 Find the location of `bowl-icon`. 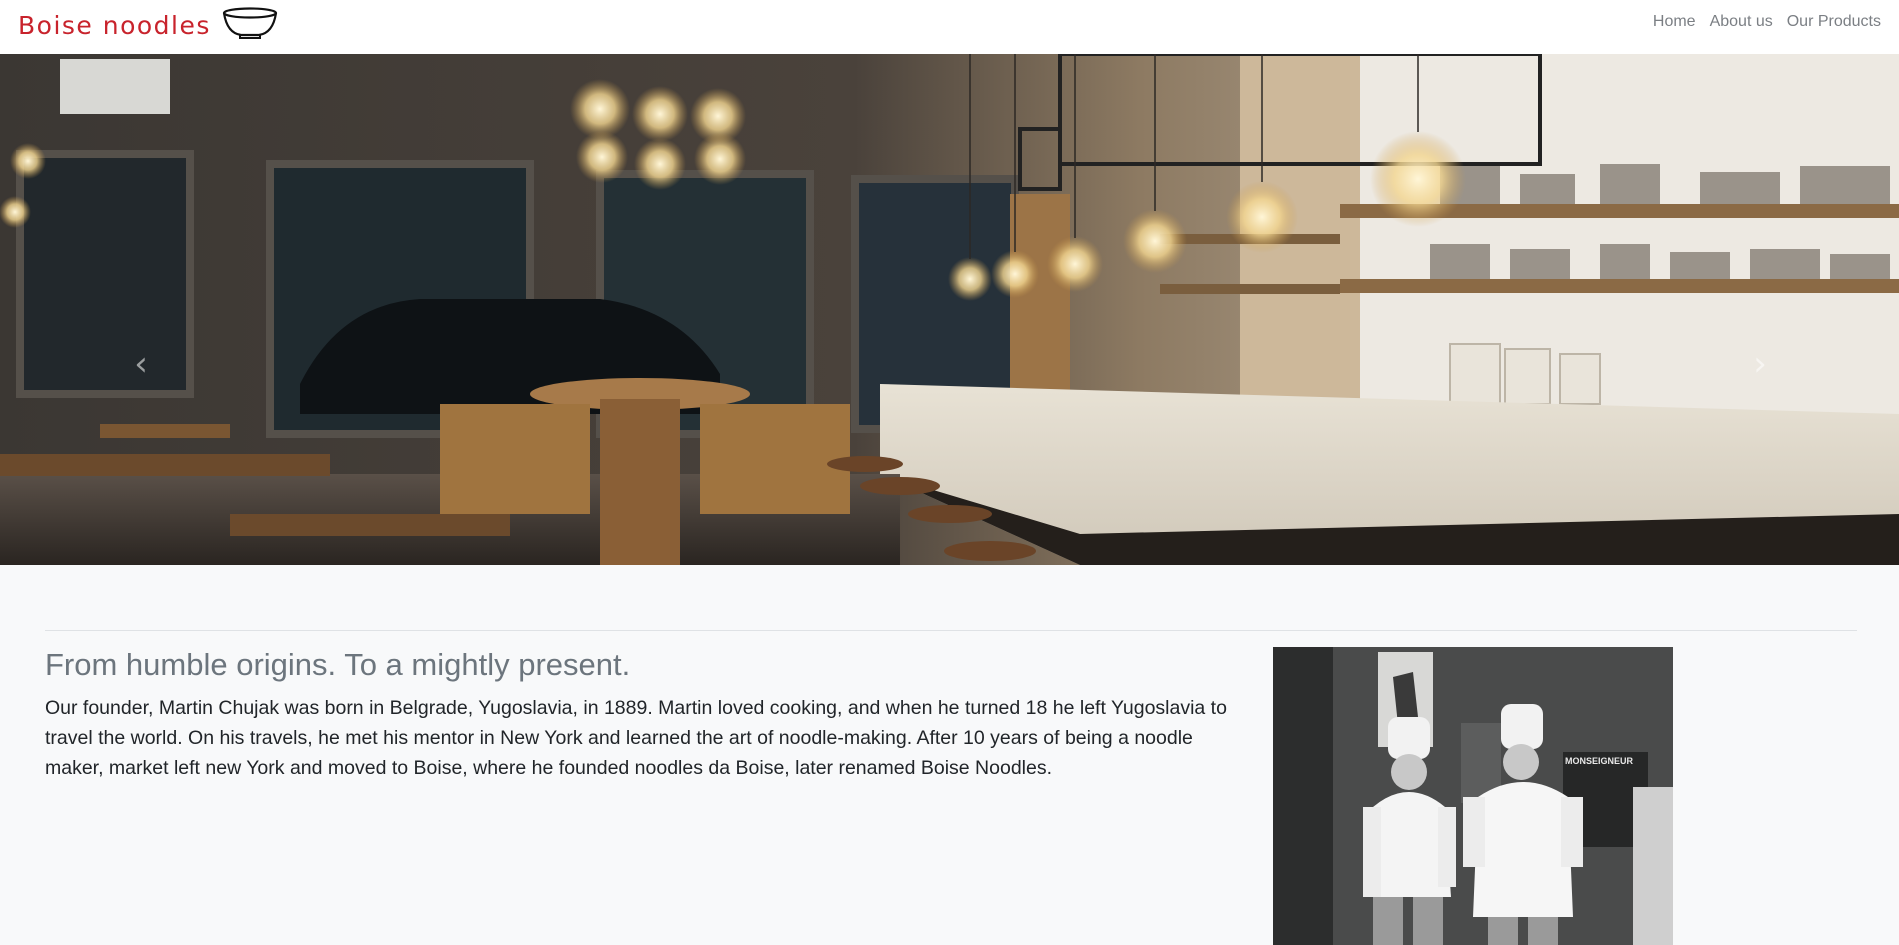

bowl-icon is located at coordinates (250, 25).